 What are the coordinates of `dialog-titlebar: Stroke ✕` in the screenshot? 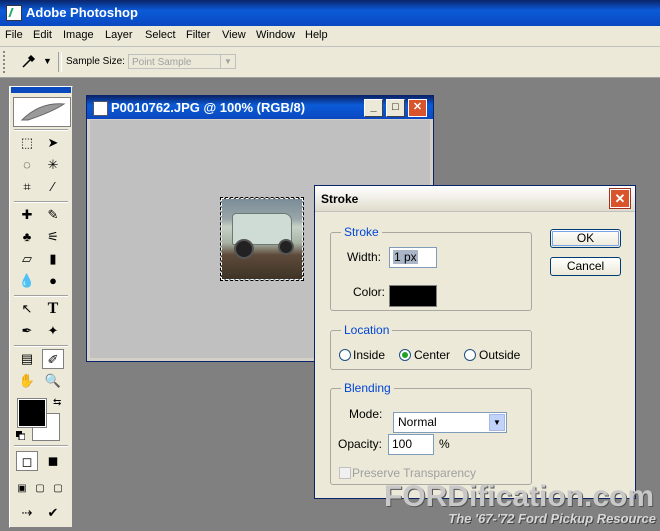 It's located at (475, 199).